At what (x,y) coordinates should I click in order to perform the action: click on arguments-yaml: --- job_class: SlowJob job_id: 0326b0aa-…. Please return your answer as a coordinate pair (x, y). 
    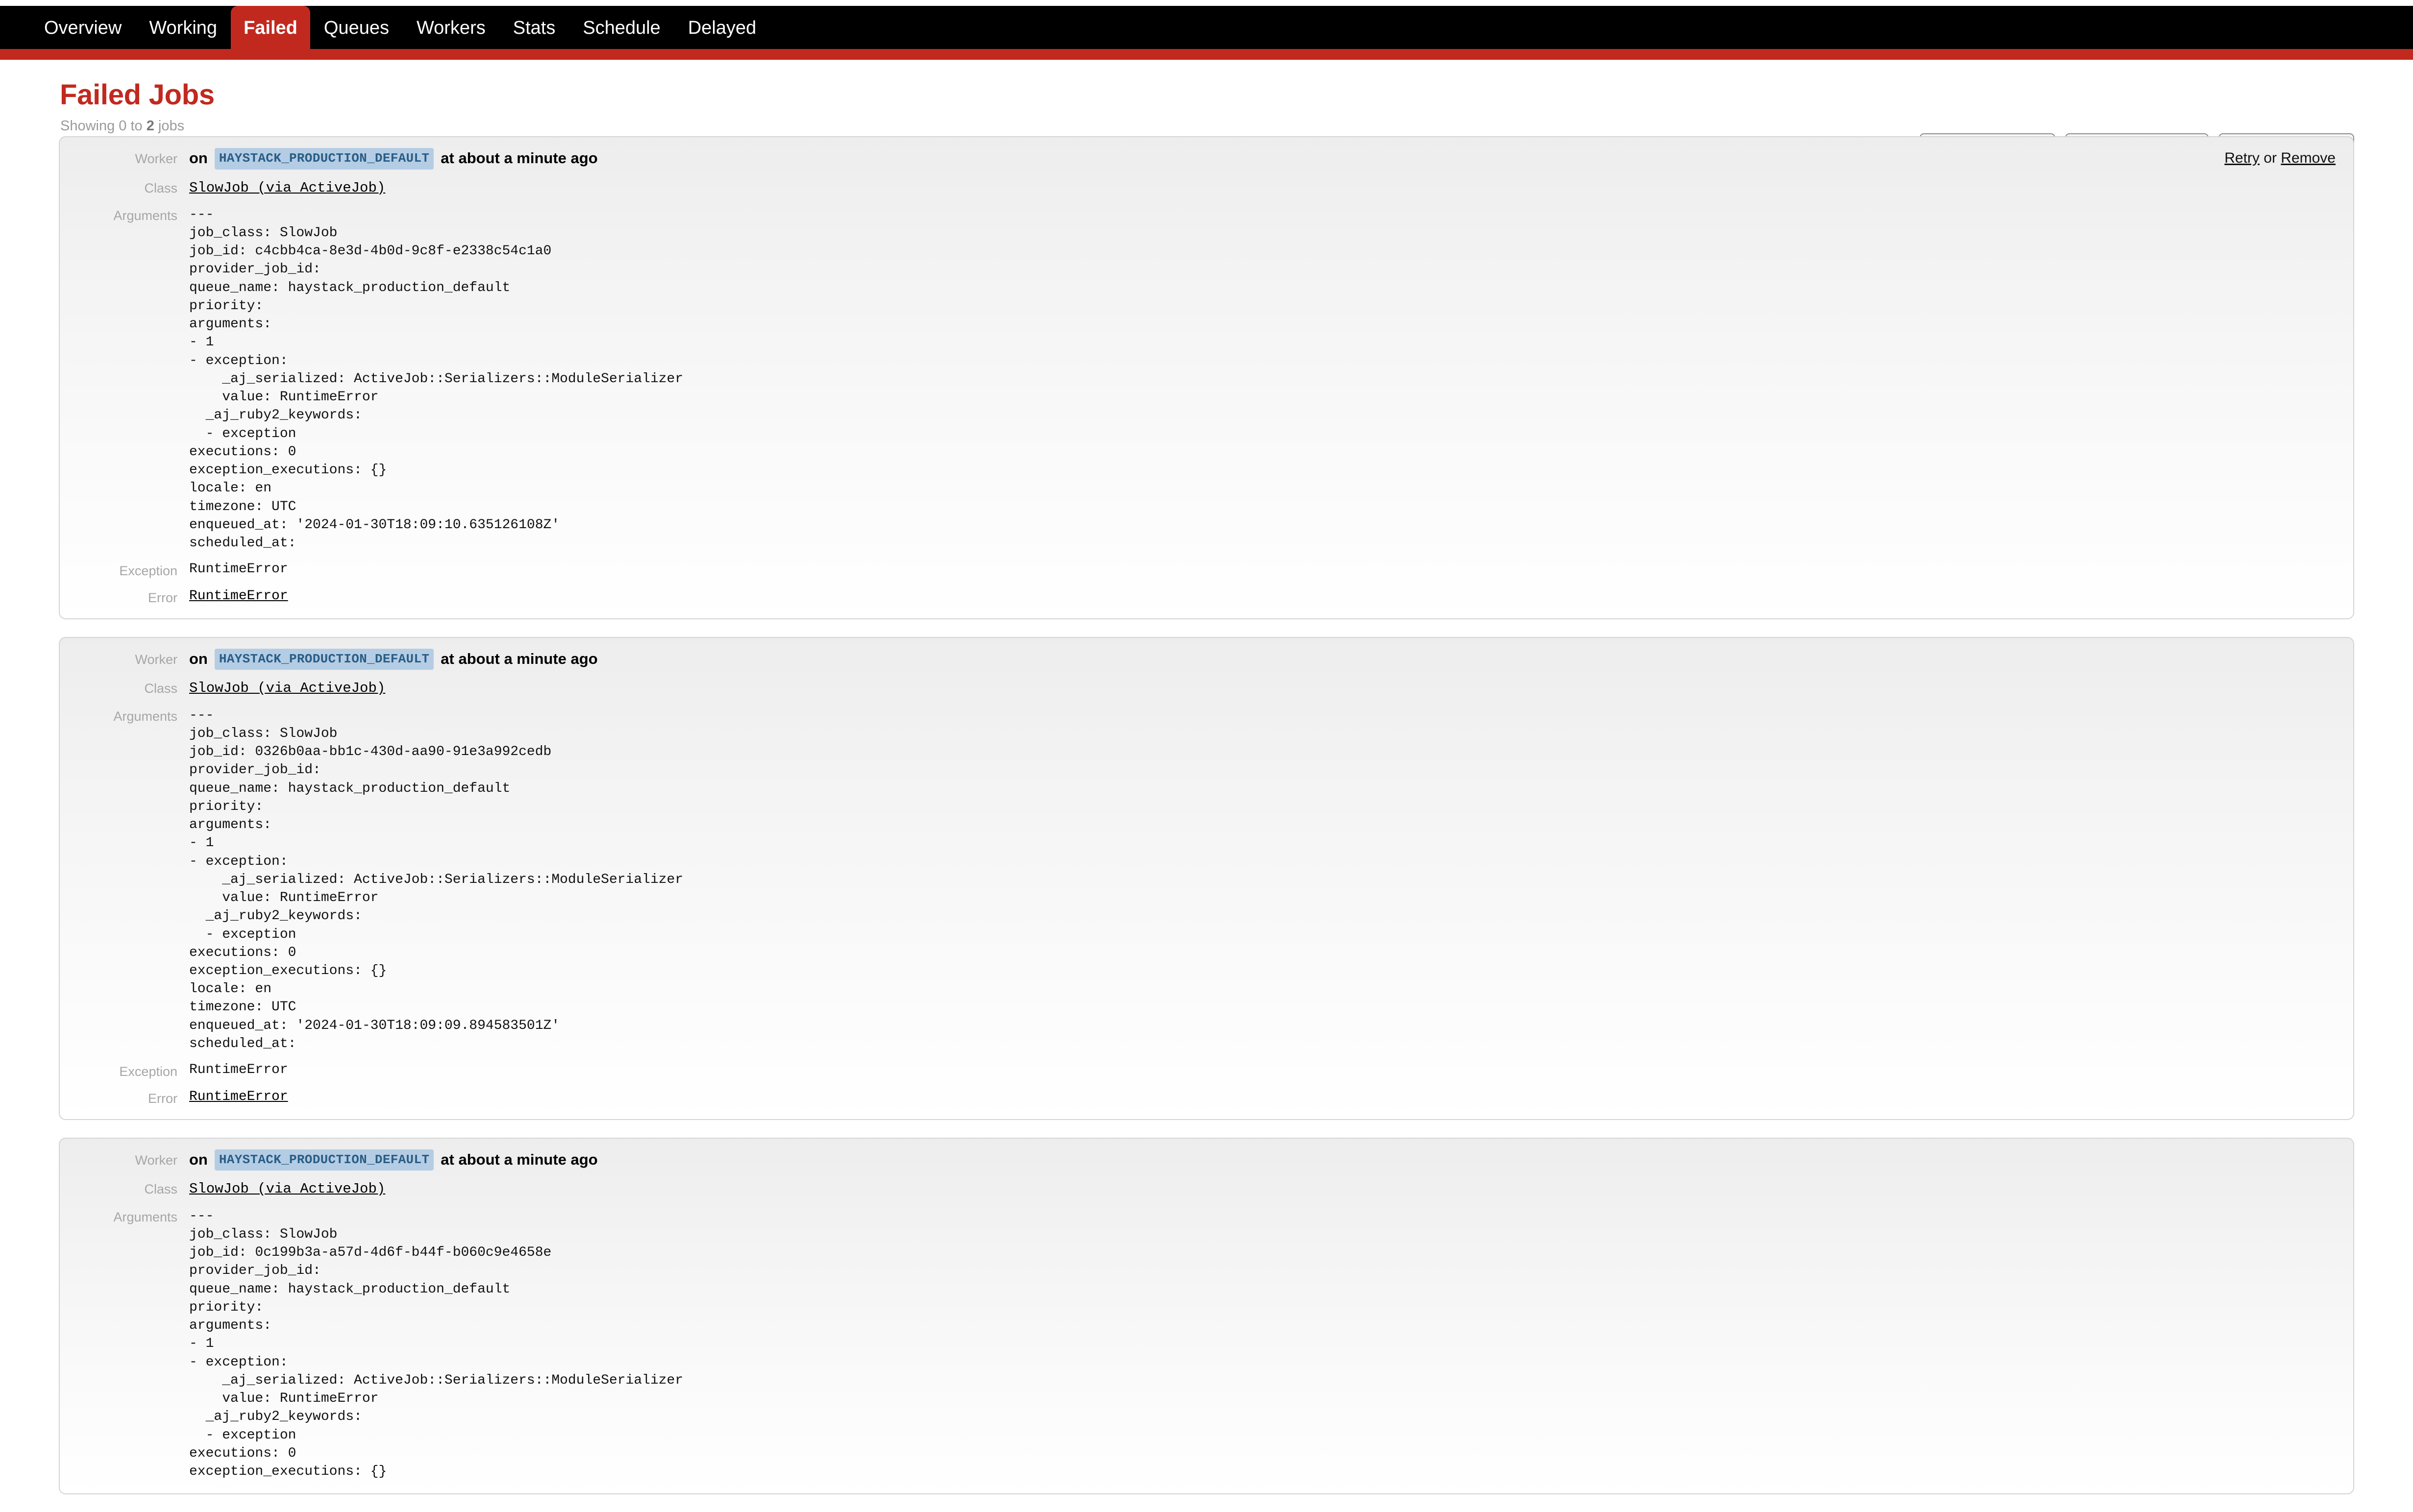
    Looking at the image, I should click on (437, 879).